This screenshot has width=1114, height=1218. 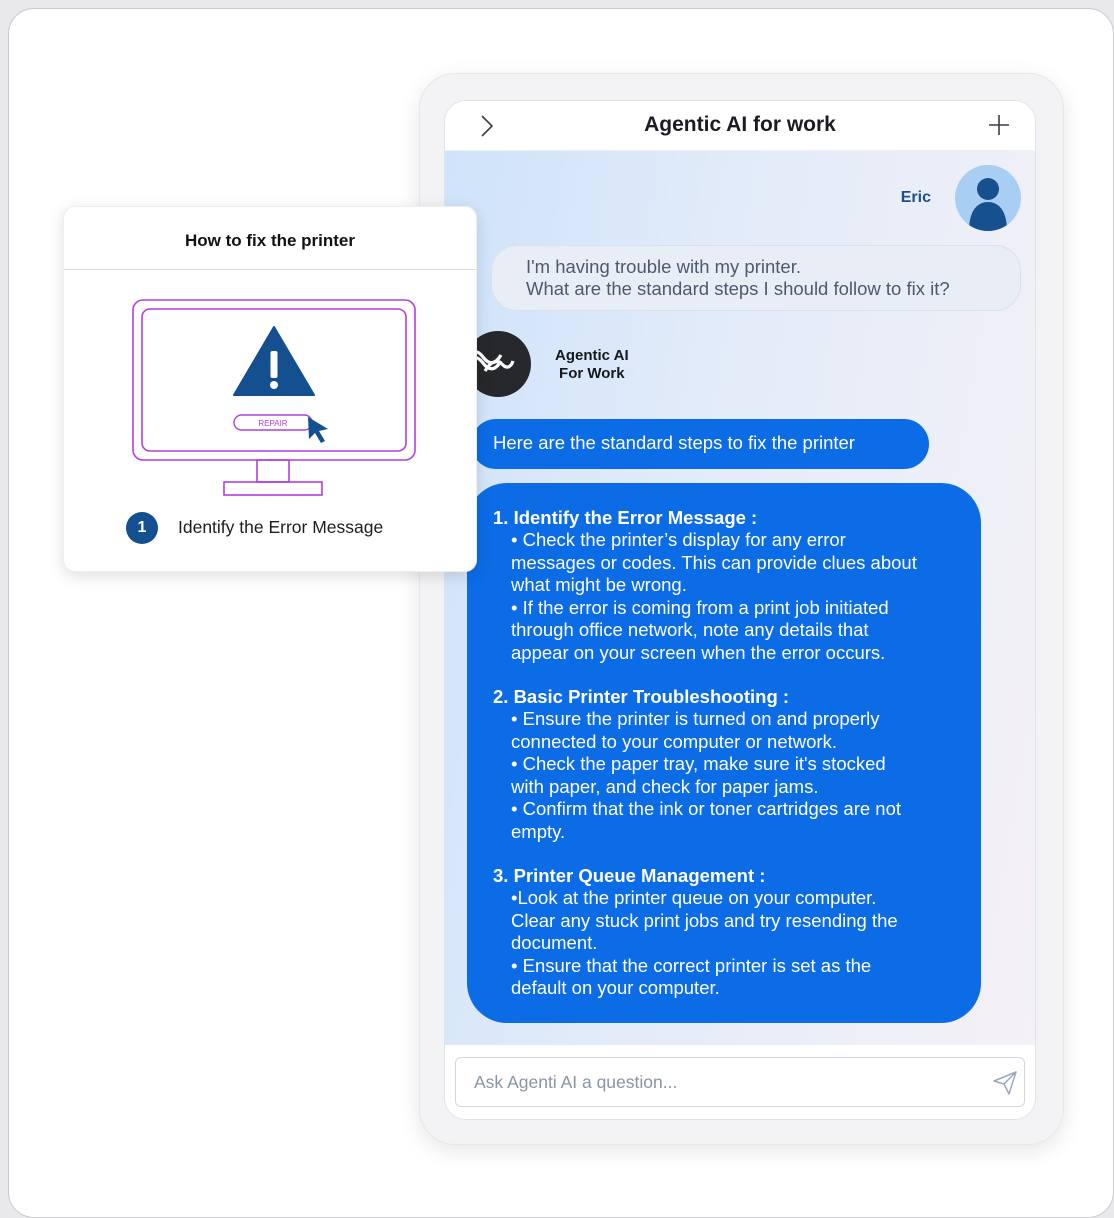 What do you see at coordinates (599, 584) in the screenshot?
I see `step-line: what might be wrong.` at bounding box center [599, 584].